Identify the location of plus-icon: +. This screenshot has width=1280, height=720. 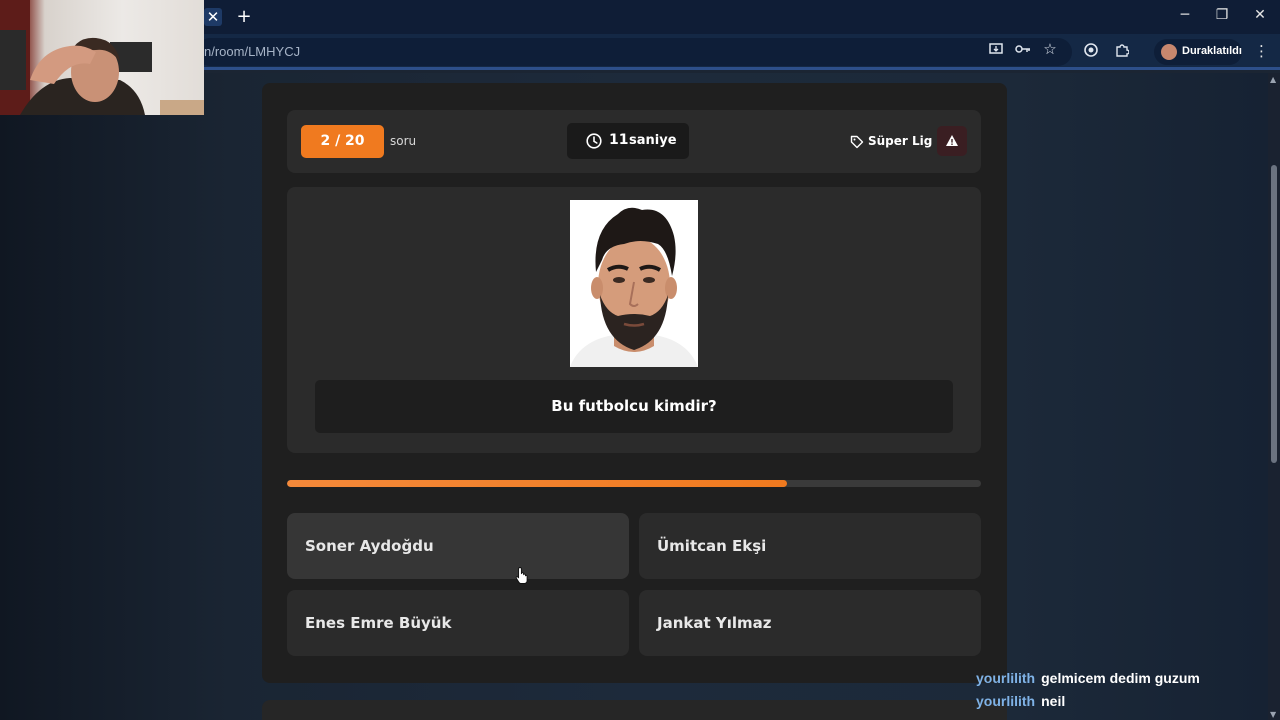
(244, 17).